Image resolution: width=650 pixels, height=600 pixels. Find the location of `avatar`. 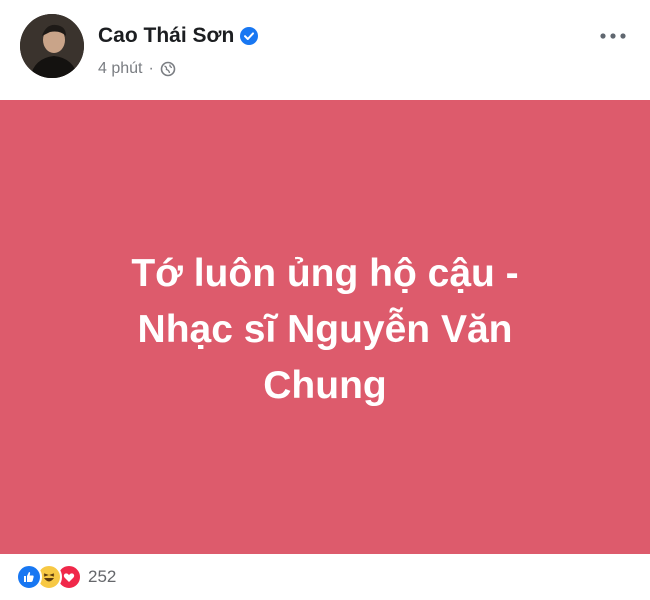

avatar is located at coordinates (52, 46).